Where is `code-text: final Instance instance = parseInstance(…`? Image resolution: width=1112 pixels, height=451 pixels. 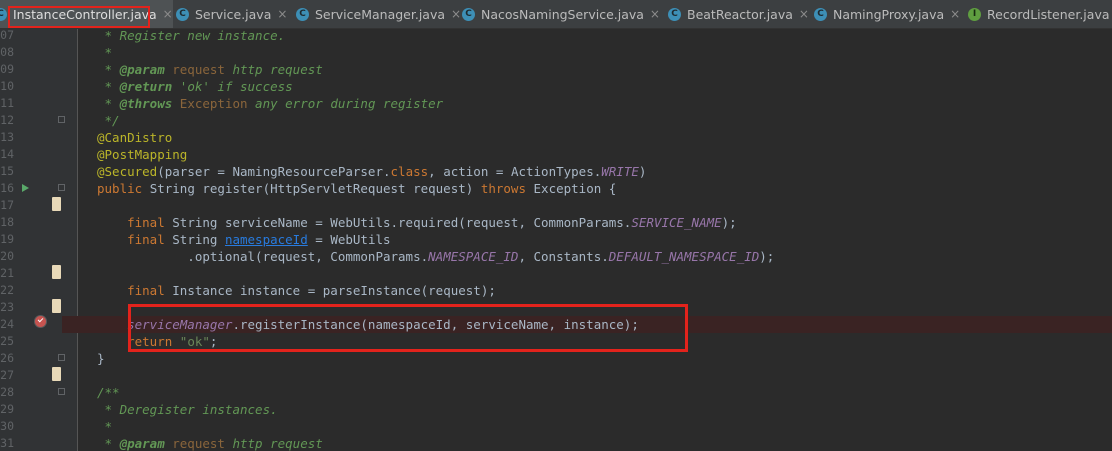
code-text: final Instance instance = parseInstance(… is located at coordinates (296, 290).